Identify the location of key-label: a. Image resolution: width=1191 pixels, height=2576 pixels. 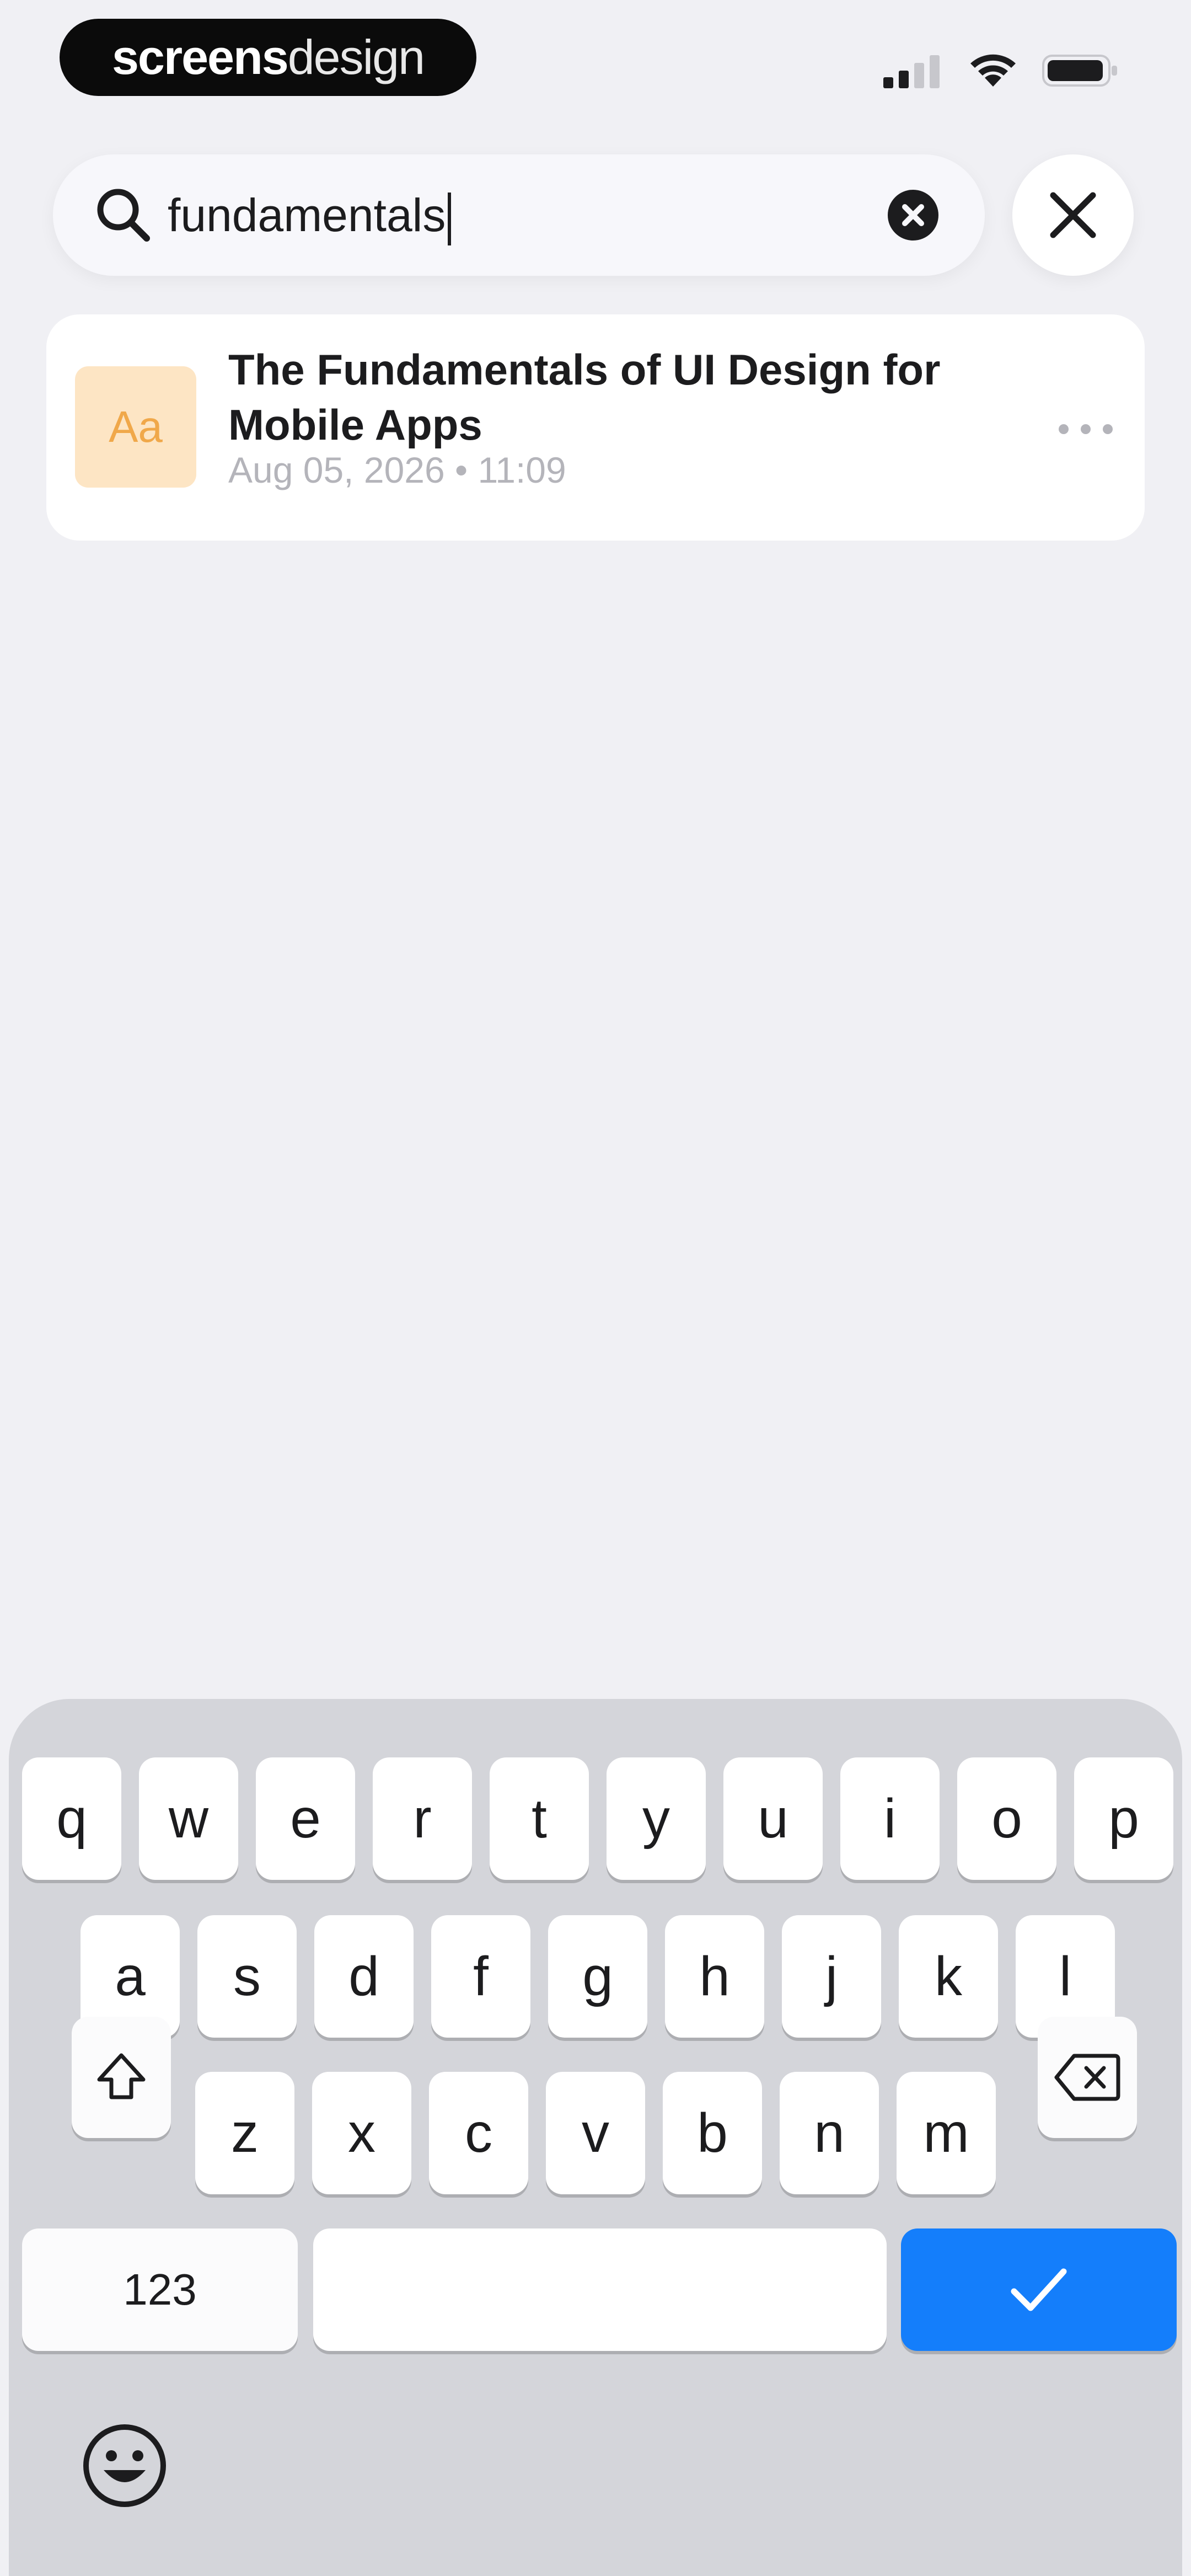
(130, 1976).